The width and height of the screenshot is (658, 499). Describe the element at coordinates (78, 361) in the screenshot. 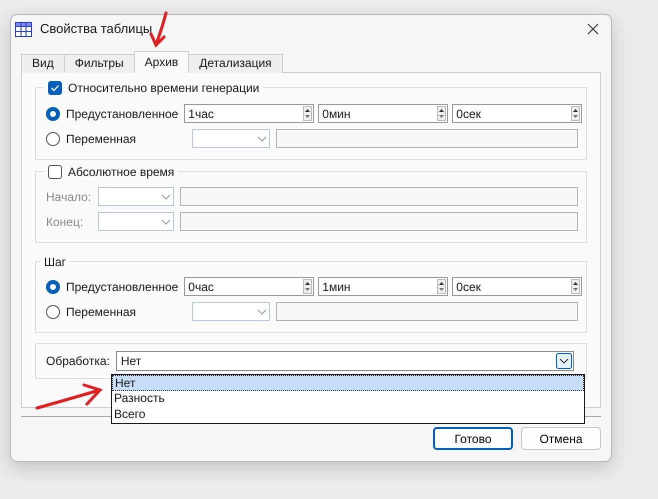

I see `field-label: Обработка:` at that location.